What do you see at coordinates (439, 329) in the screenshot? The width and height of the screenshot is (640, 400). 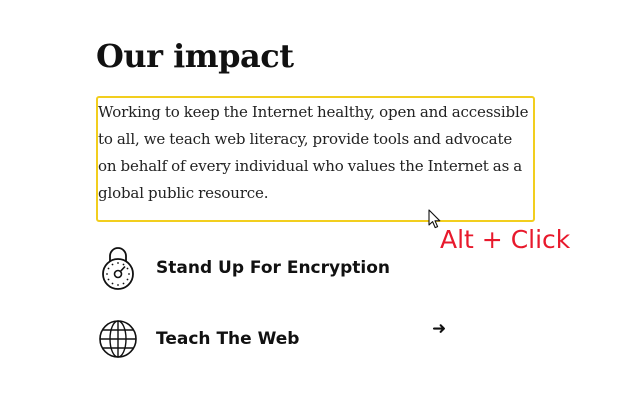 I see `arrow-right-icon: ➜` at bounding box center [439, 329].